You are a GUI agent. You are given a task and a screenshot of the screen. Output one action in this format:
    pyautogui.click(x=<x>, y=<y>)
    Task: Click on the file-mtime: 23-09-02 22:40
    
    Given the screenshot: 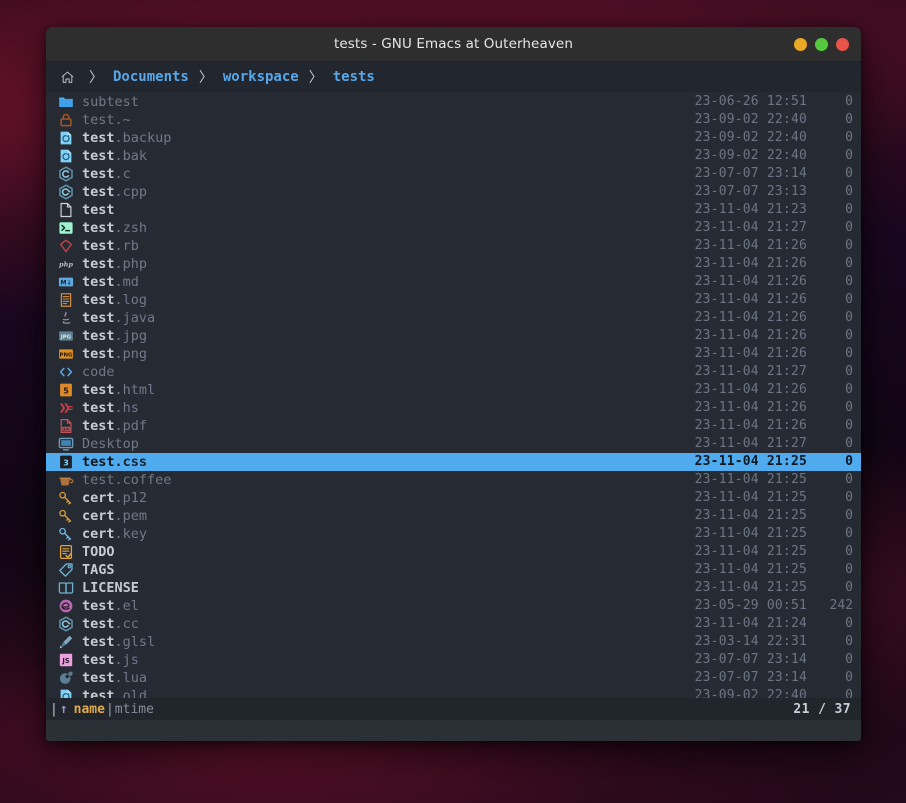 What is the action you would take?
    pyautogui.click(x=750, y=137)
    